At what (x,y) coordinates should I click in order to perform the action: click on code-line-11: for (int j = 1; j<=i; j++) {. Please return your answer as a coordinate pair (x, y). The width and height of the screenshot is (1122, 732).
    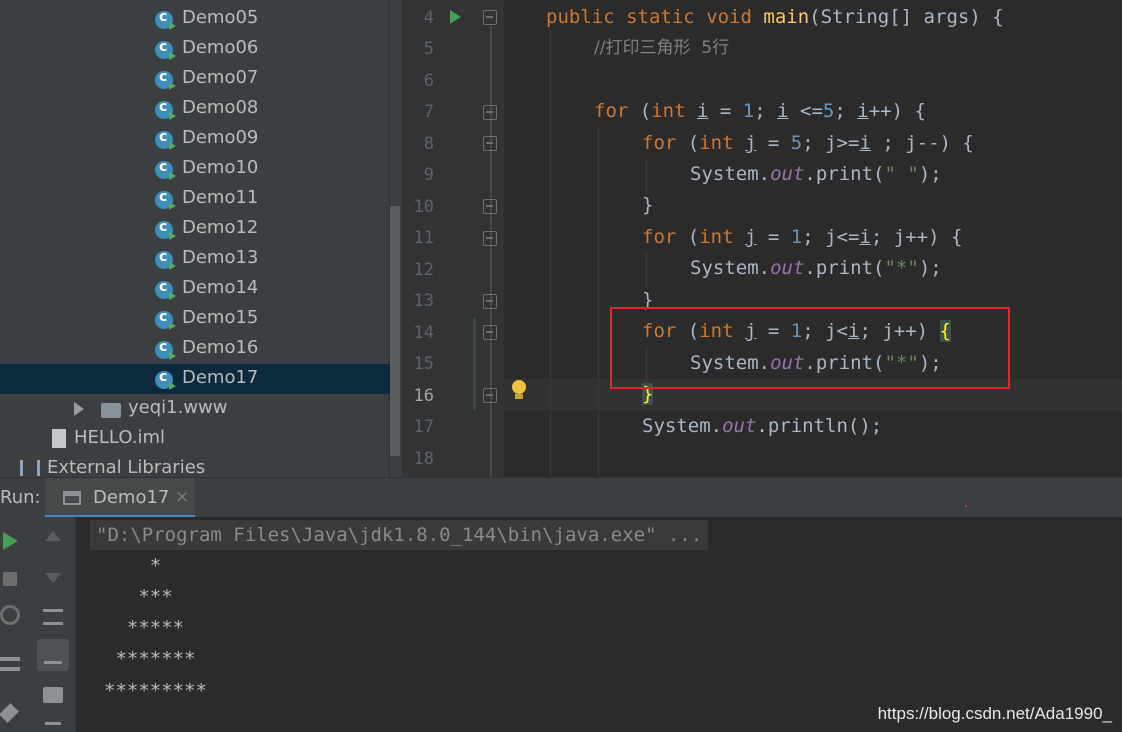
    Looking at the image, I should click on (802, 237).